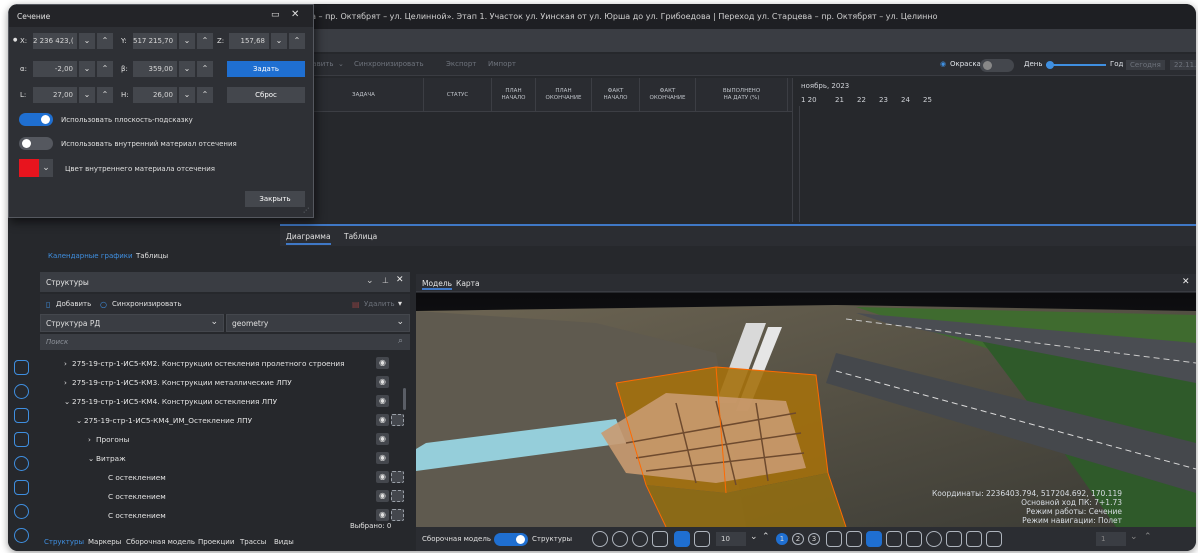 Image resolution: width=1198 pixels, height=553 pixels. Describe the element at coordinates (73, 304) in the screenshot. I see `add-button: Добавить` at that location.